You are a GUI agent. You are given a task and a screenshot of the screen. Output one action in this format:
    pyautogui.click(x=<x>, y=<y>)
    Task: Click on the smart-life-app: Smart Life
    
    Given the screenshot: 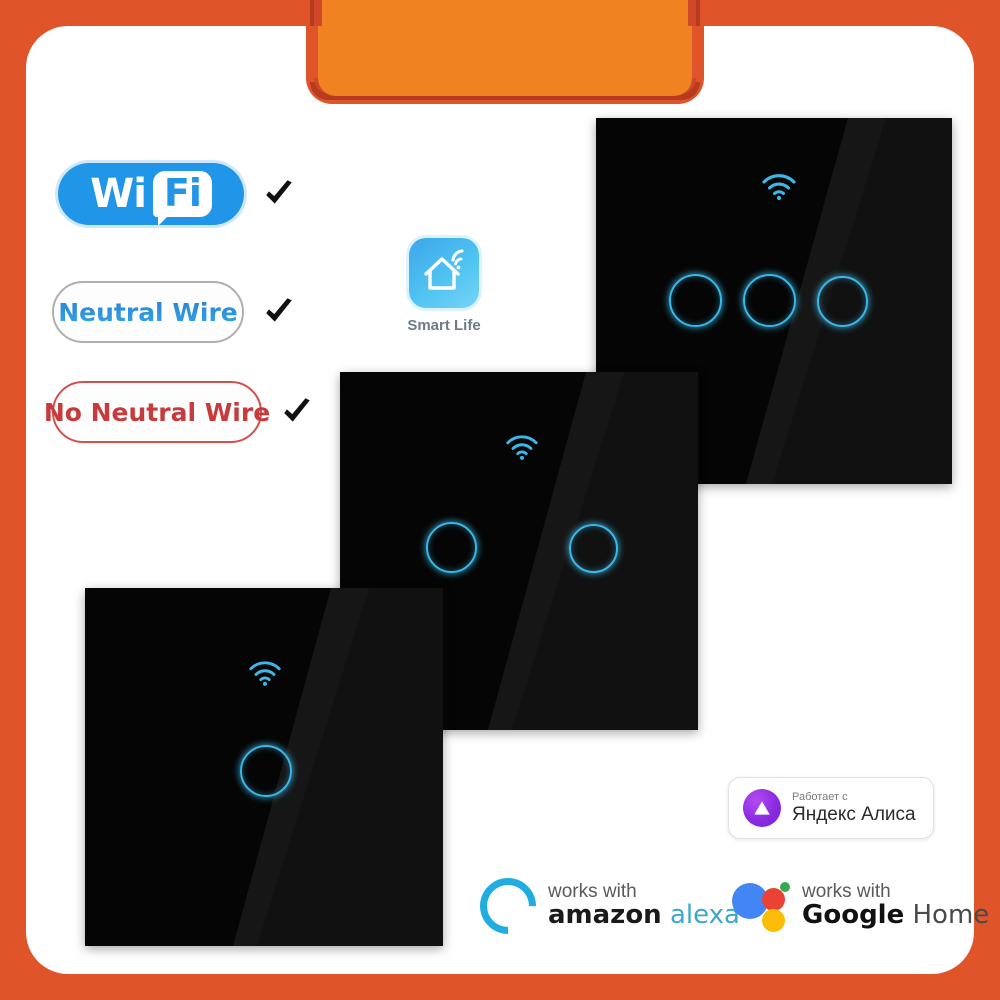 What is the action you would take?
    pyautogui.click(x=444, y=286)
    